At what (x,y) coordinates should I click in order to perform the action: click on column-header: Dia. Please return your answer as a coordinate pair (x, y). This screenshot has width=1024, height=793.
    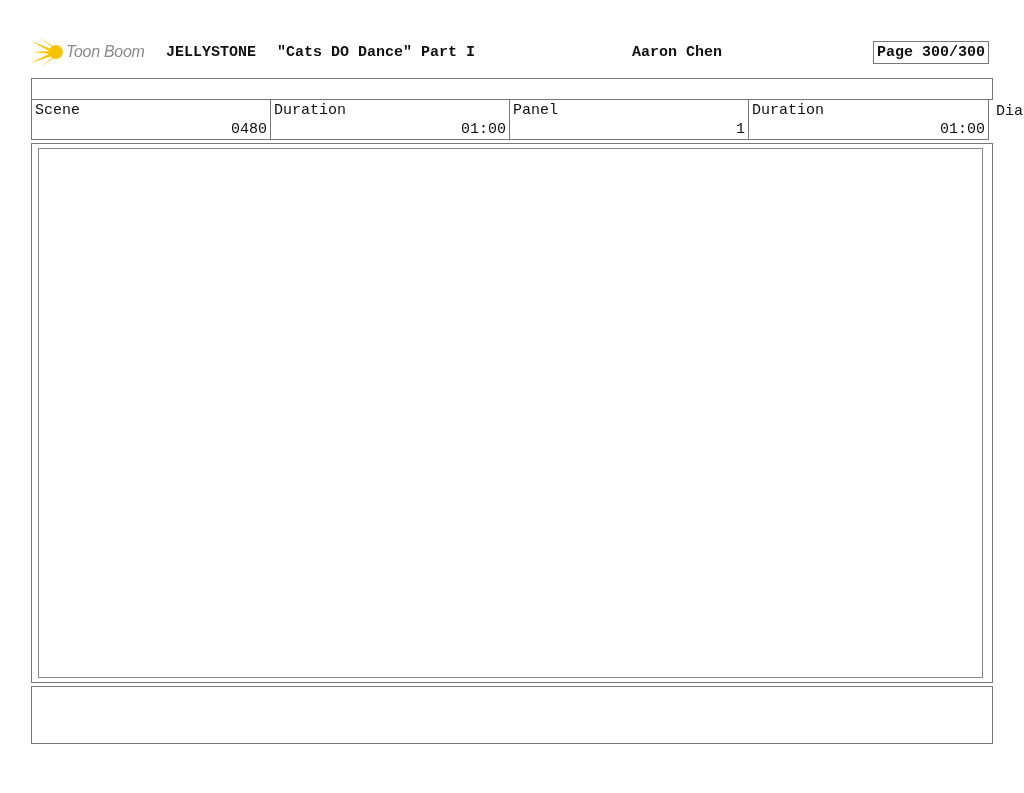
    Looking at the image, I should click on (1009, 112).